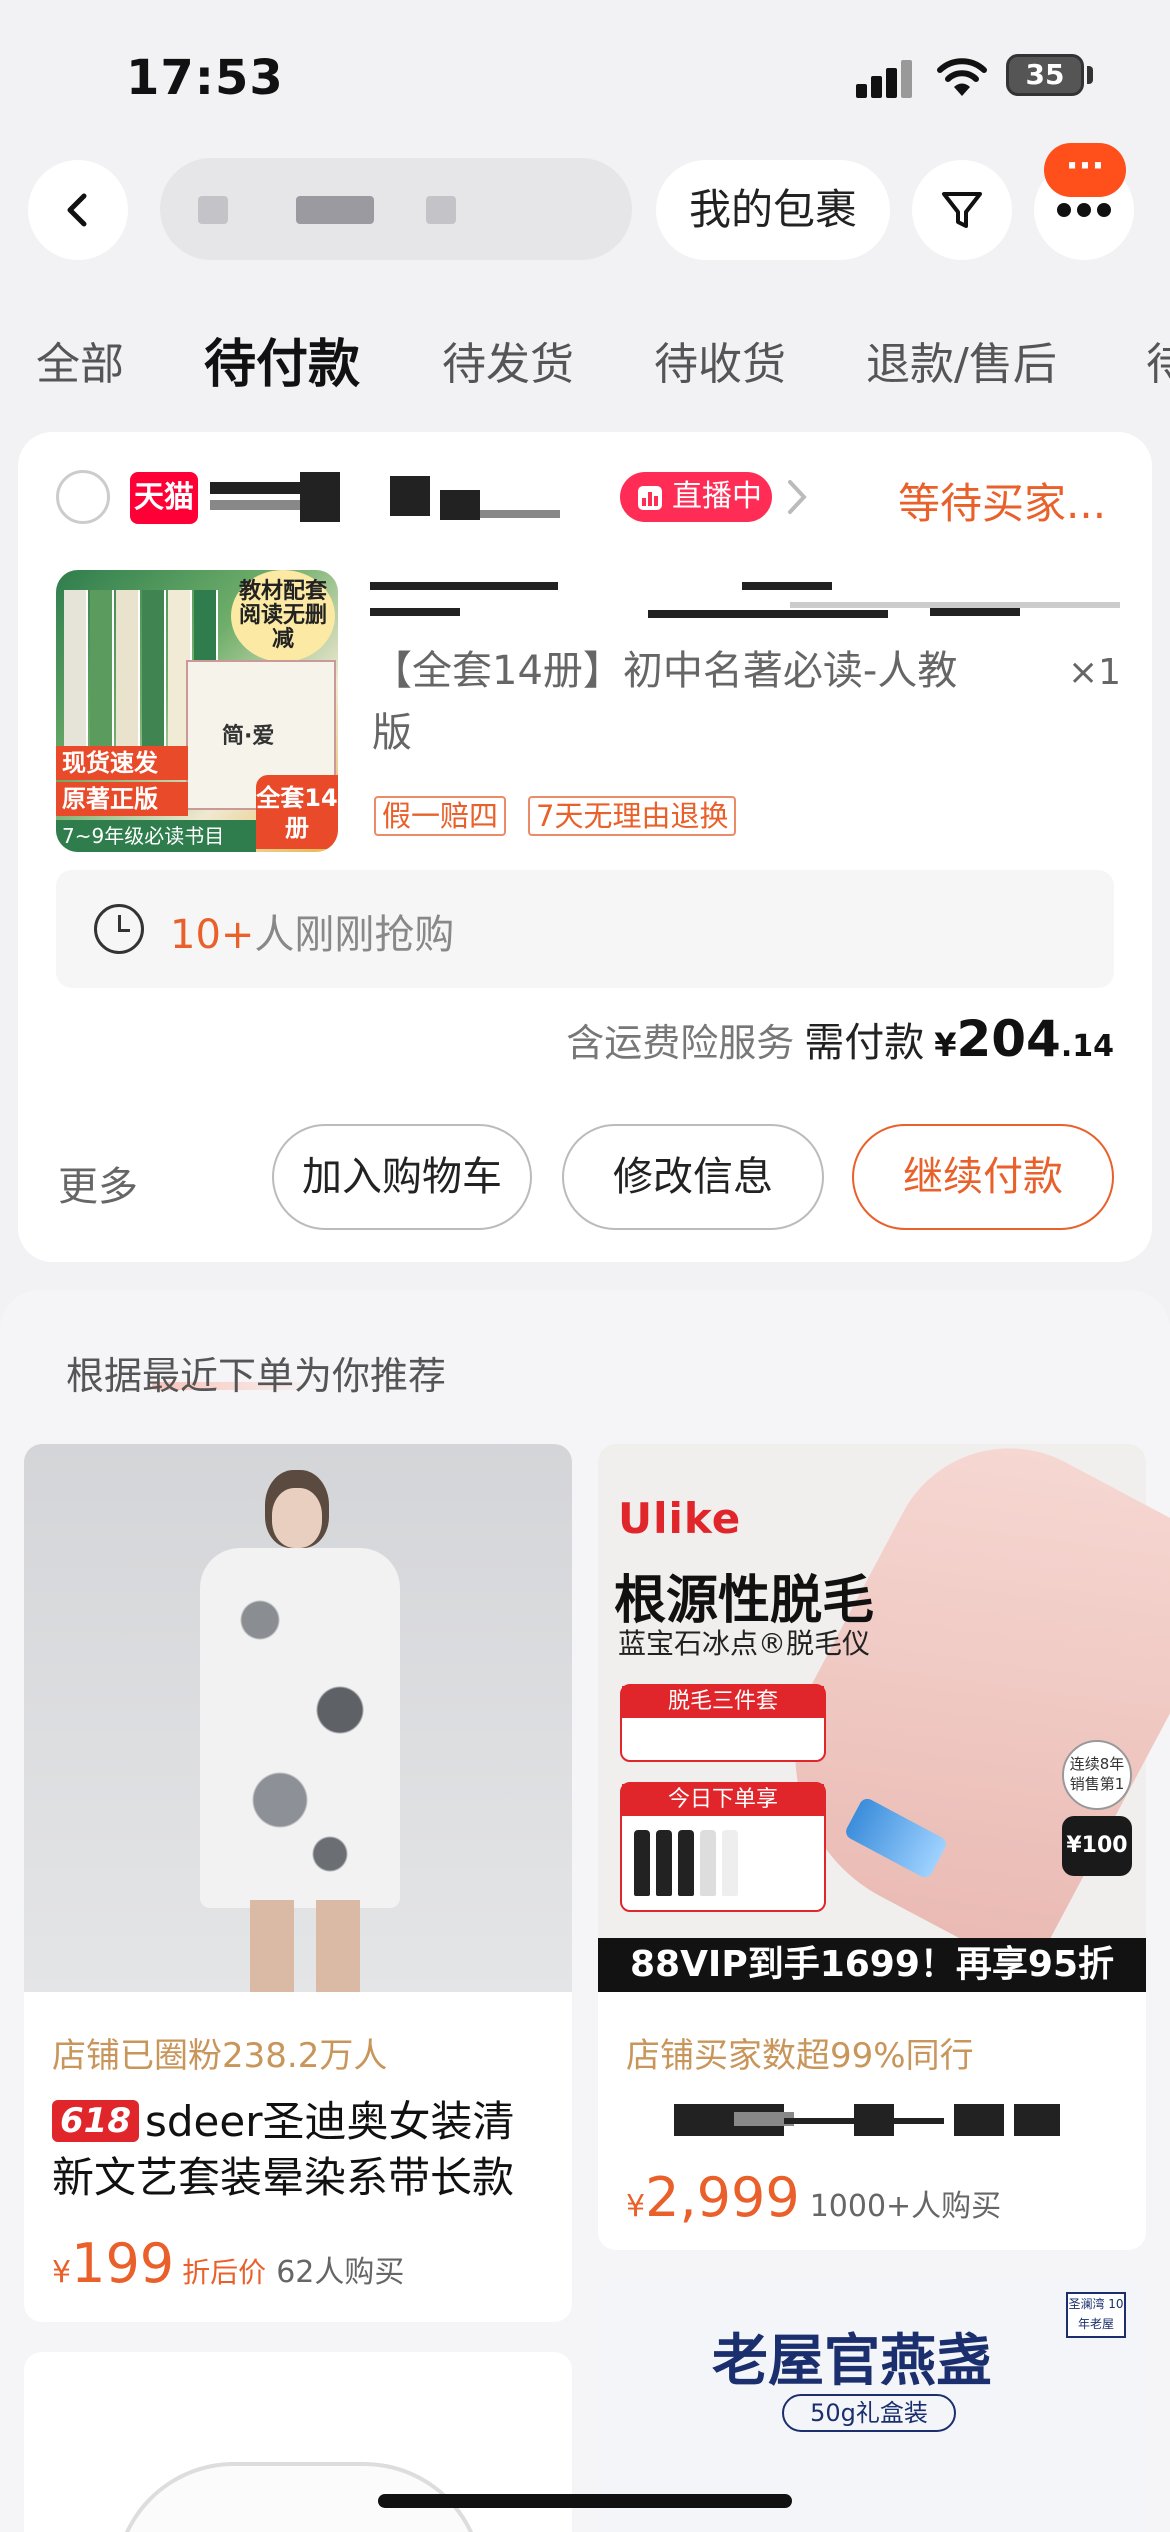  Describe the element at coordinates (800, 2056) in the screenshot. I see `shop-buyers-stat: 店铺买家数超99%同行` at that location.